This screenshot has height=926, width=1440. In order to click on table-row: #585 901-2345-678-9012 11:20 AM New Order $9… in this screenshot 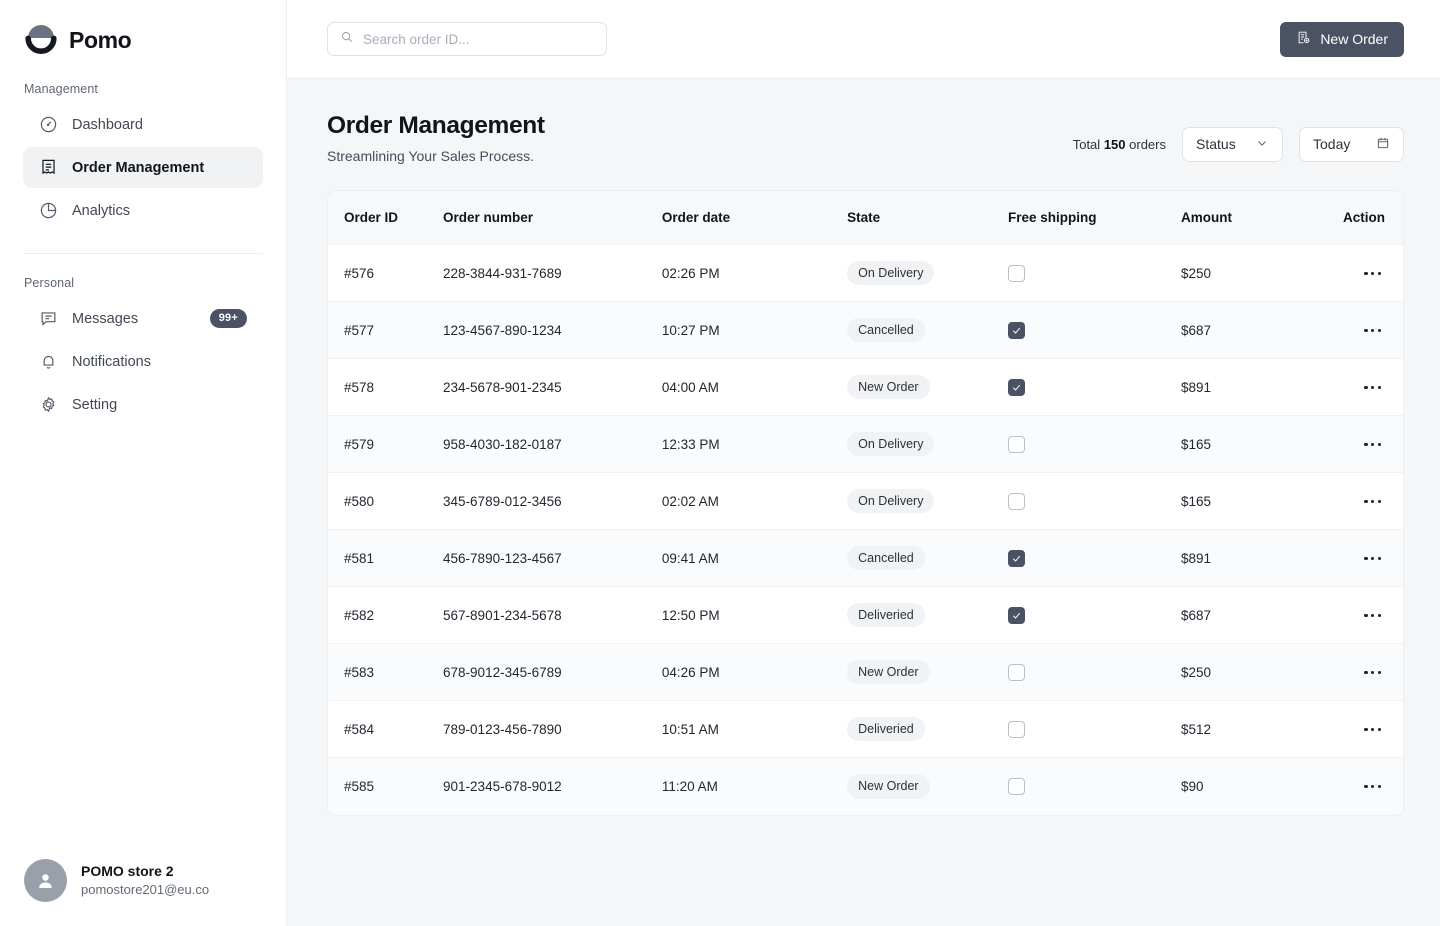, I will do `click(865, 786)`.